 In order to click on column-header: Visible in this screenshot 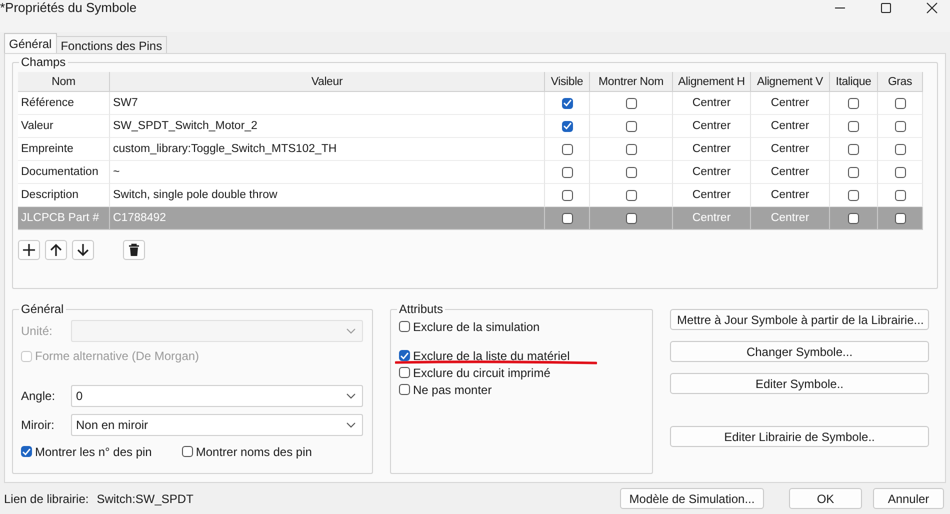, I will do `click(567, 82)`.